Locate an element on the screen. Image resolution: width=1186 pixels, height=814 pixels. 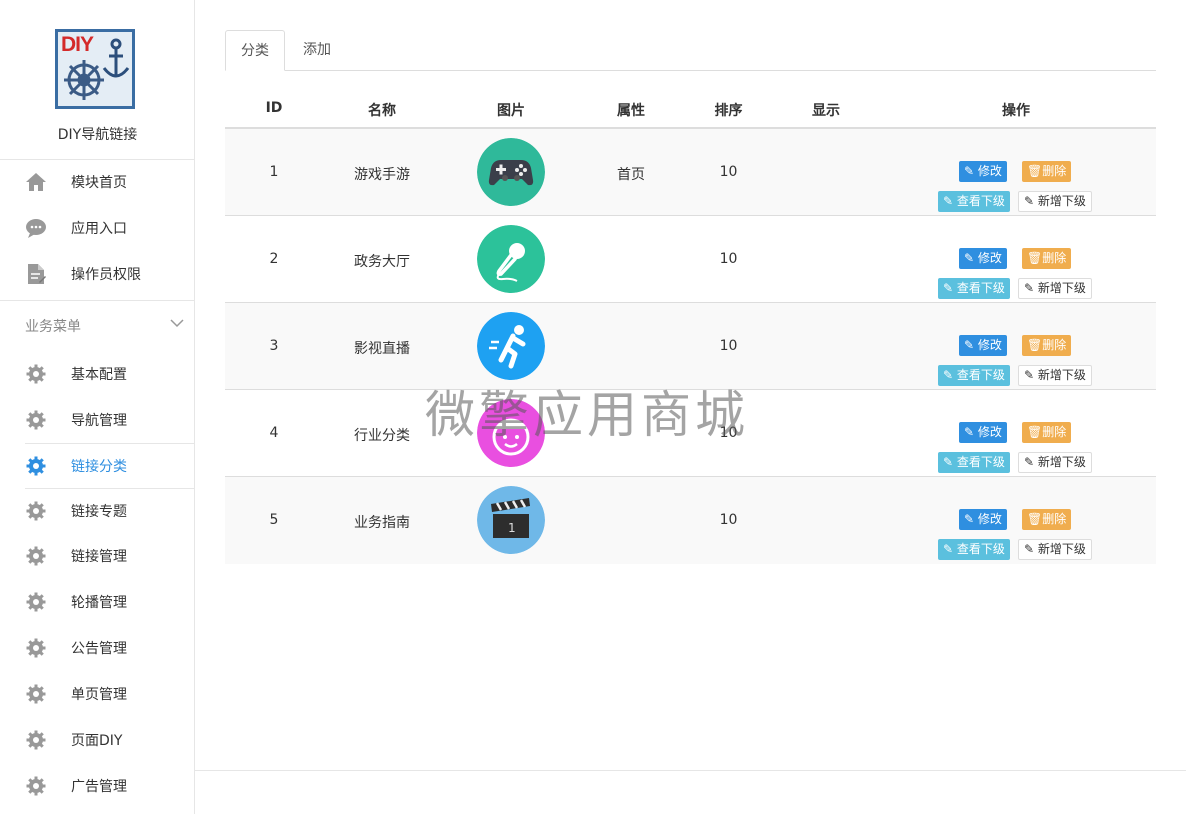
sidebar-item-page-diy: 页面DIY is located at coordinates (97, 740).